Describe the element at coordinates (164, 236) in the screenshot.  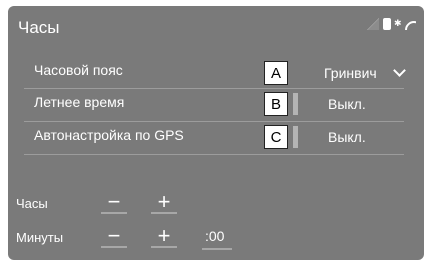
I see `minutes-plus-button: +` at that location.